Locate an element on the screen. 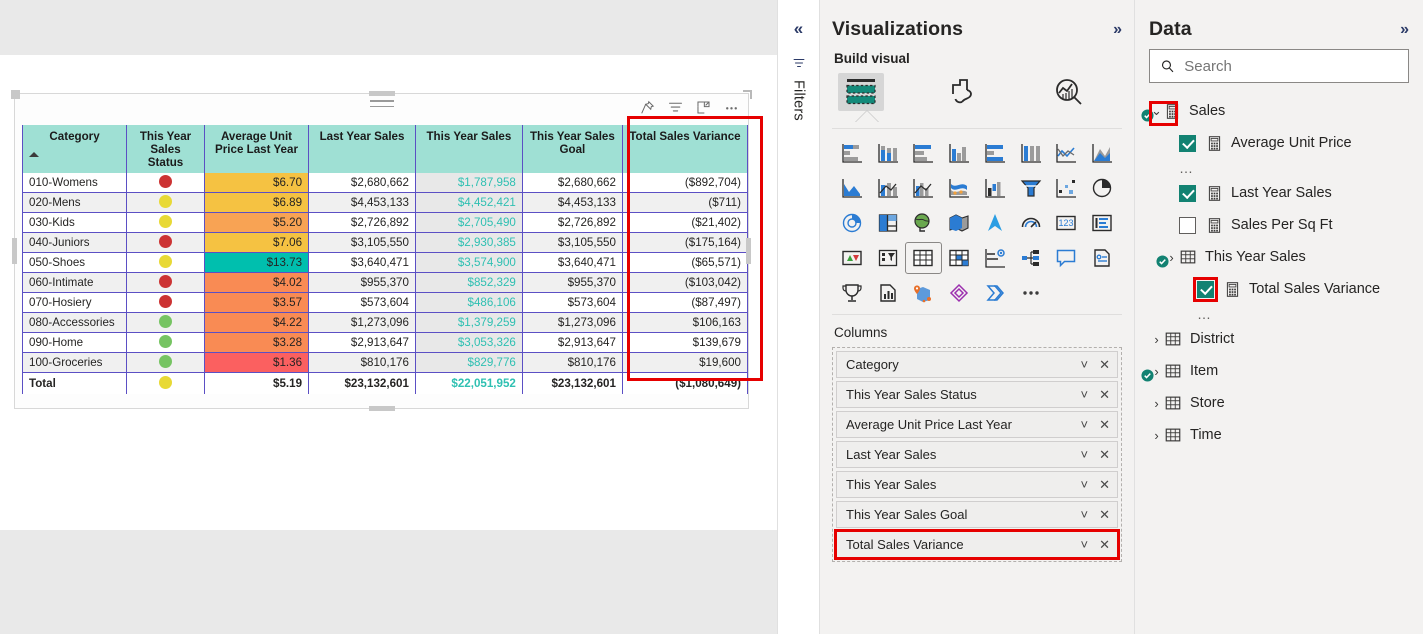  viz-donut-chart is located at coordinates (852, 223).